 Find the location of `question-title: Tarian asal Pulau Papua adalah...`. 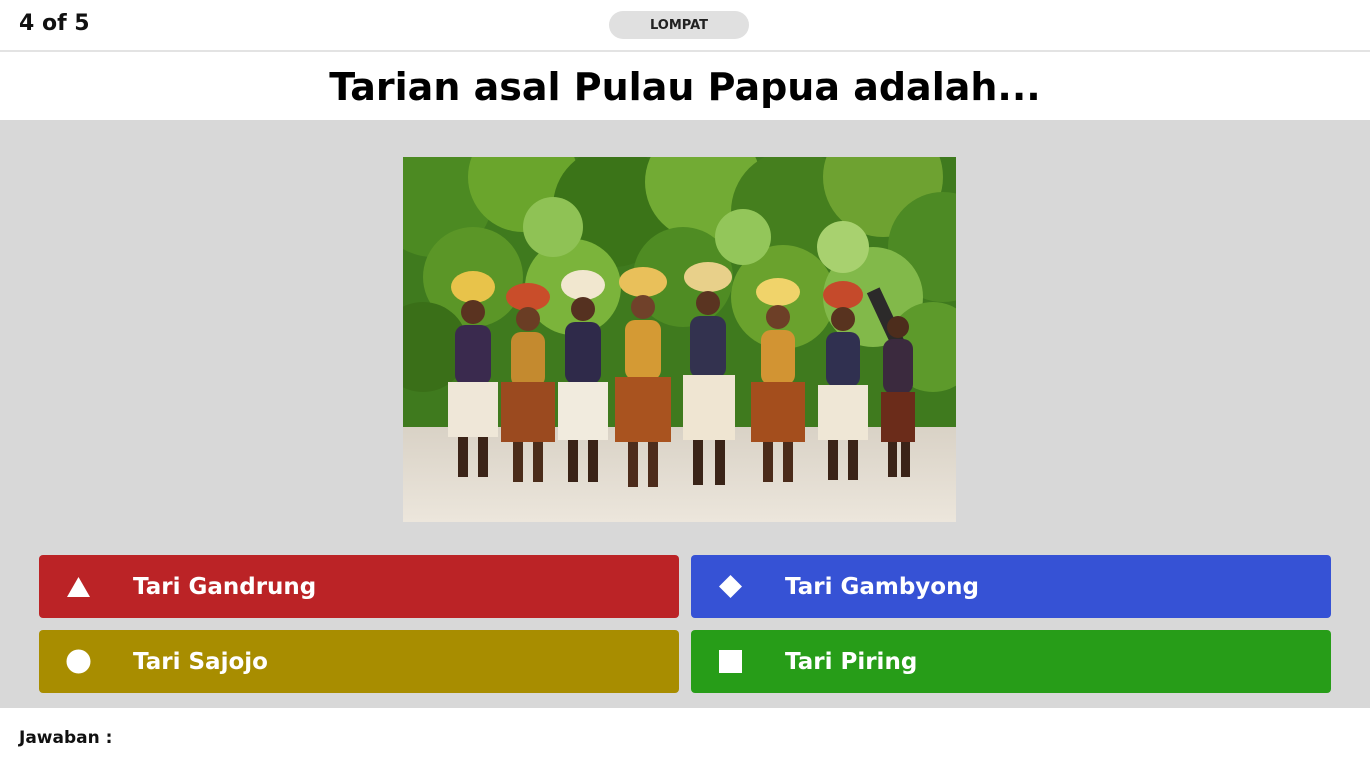

question-title: Tarian asal Pulau Papua adalah... is located at coordinates (685, 87).